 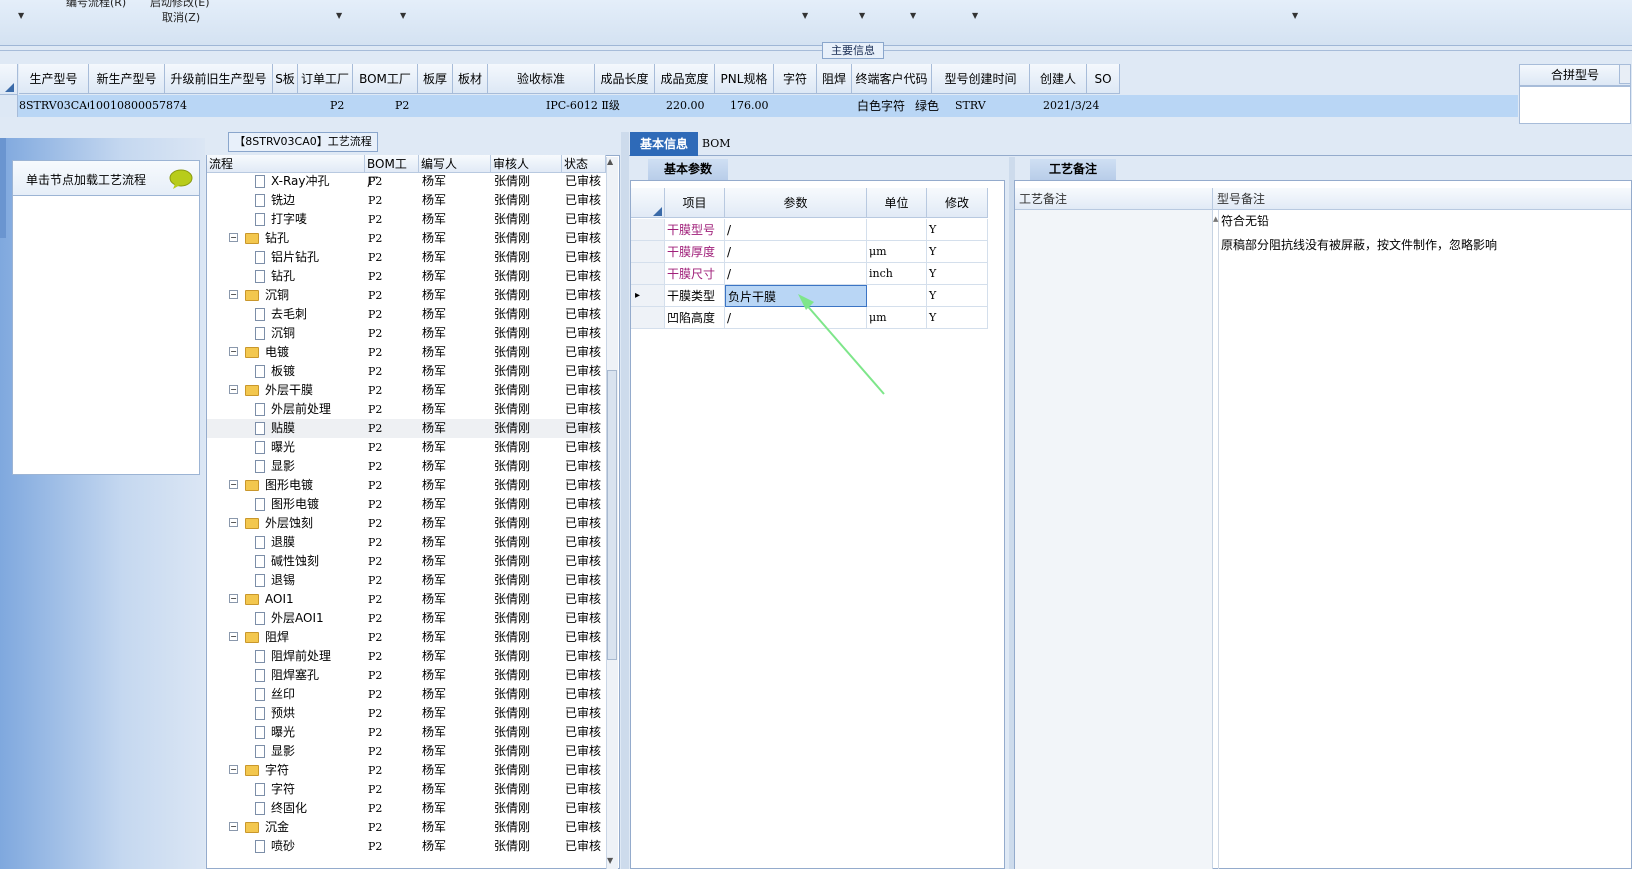 I want to click on param-unit, so click(x=897, y=230).